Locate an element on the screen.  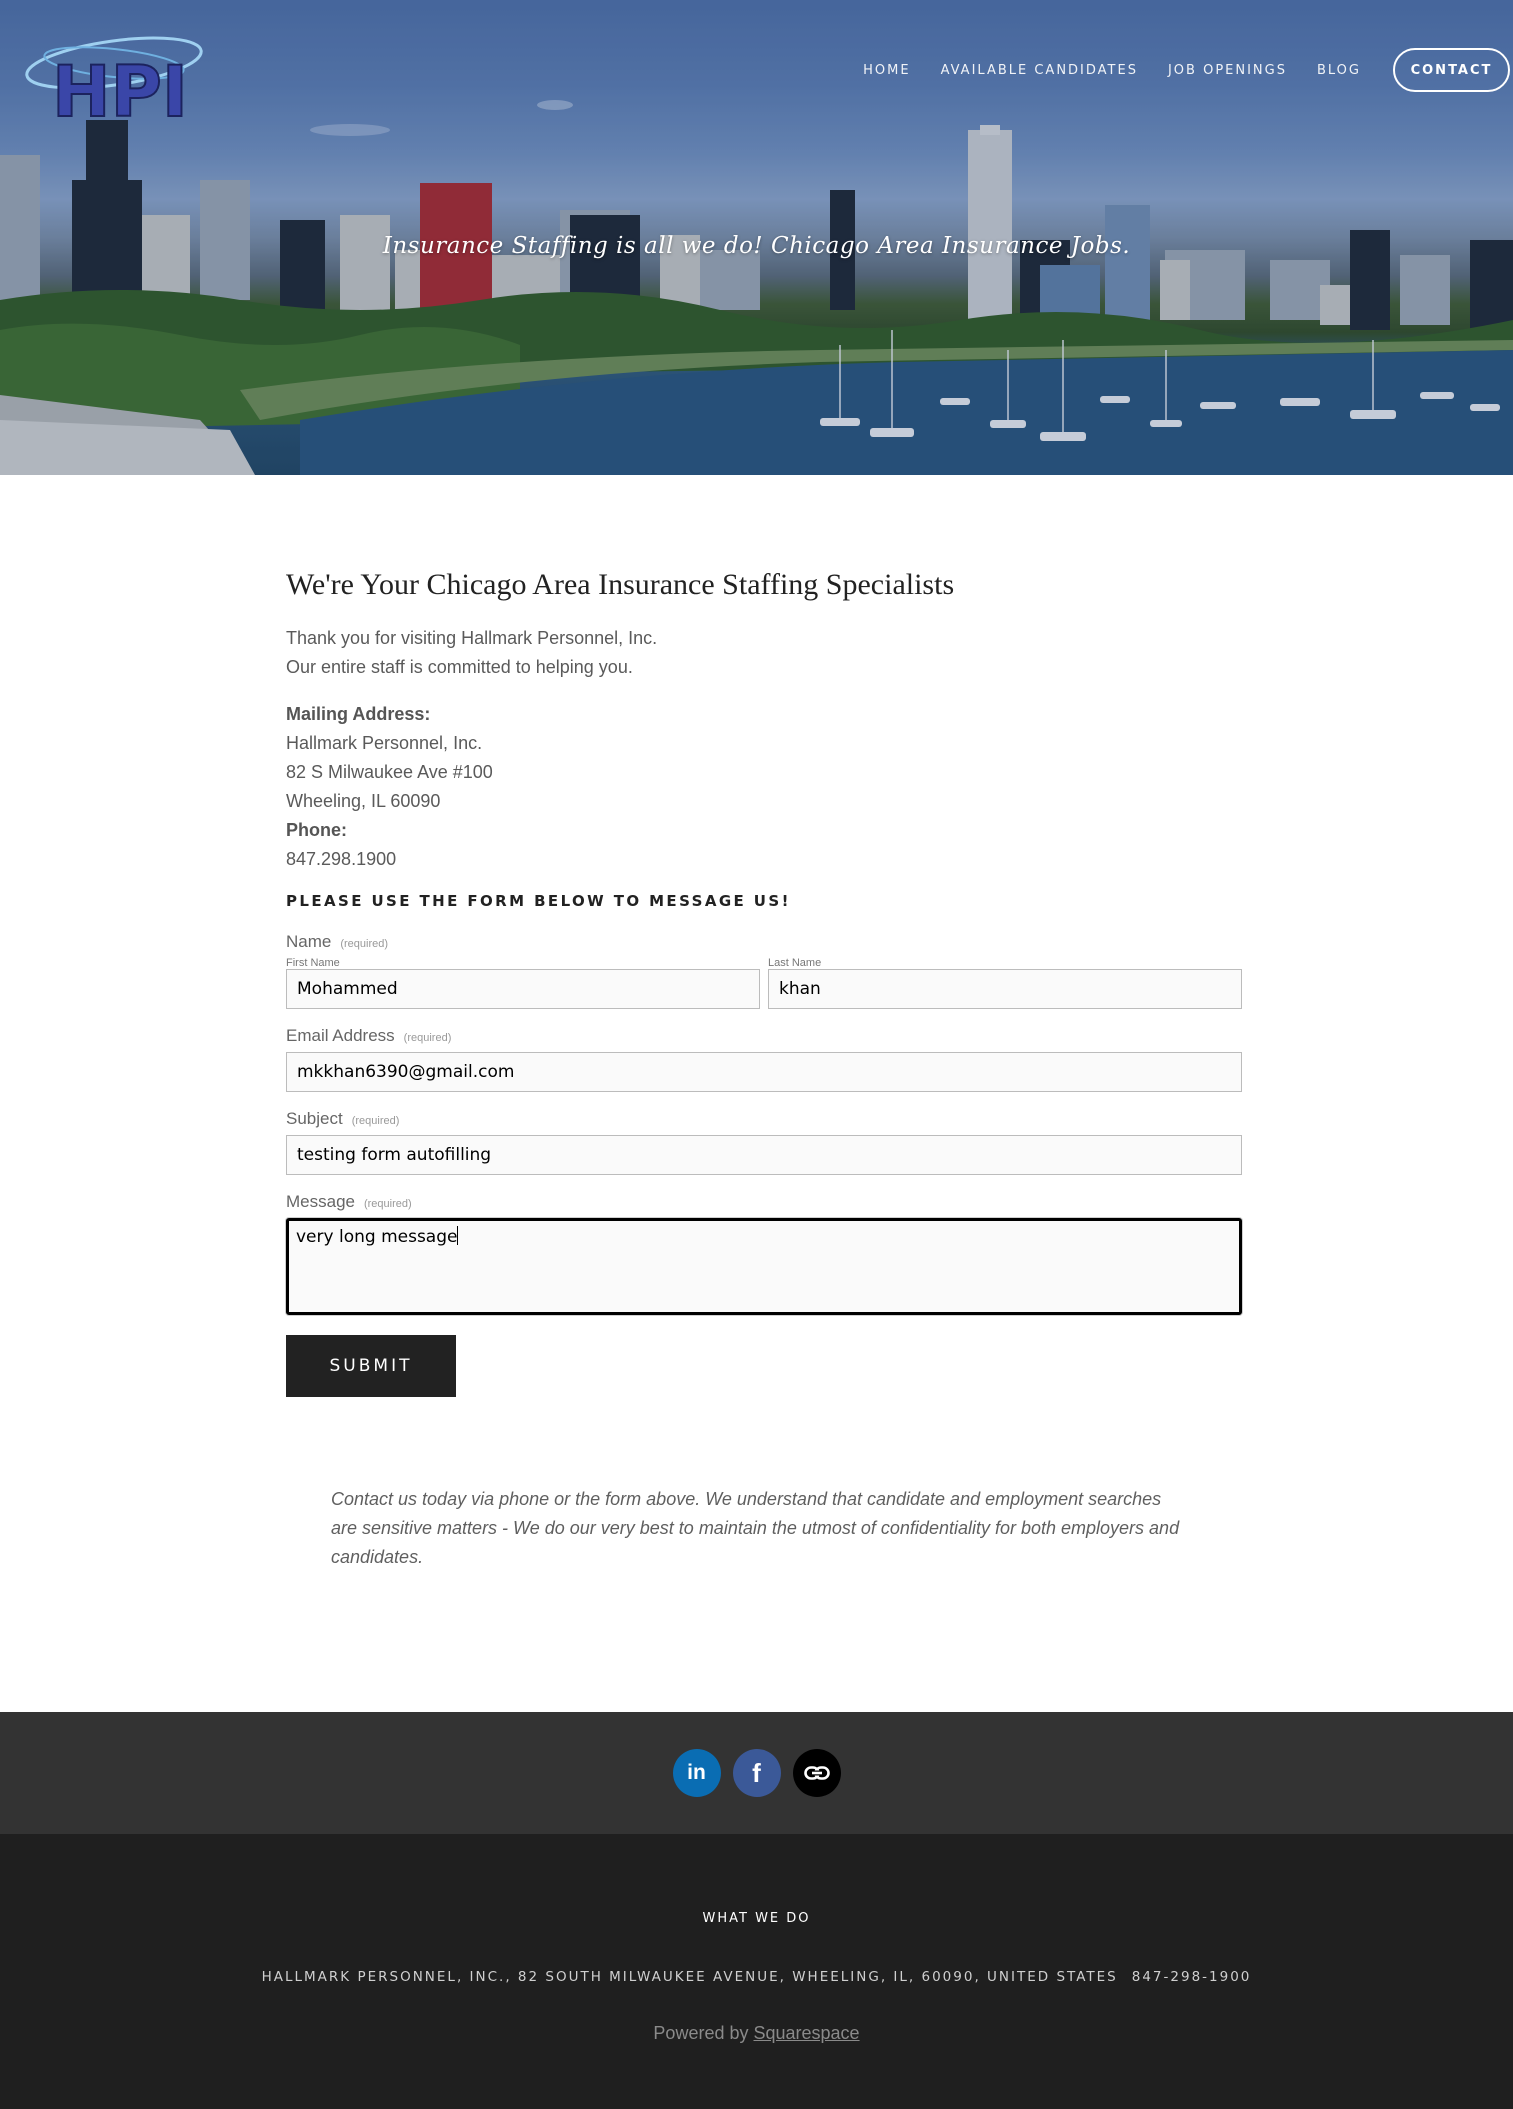
submit-button: SUBMIT is located at coordinates (371, 1366).